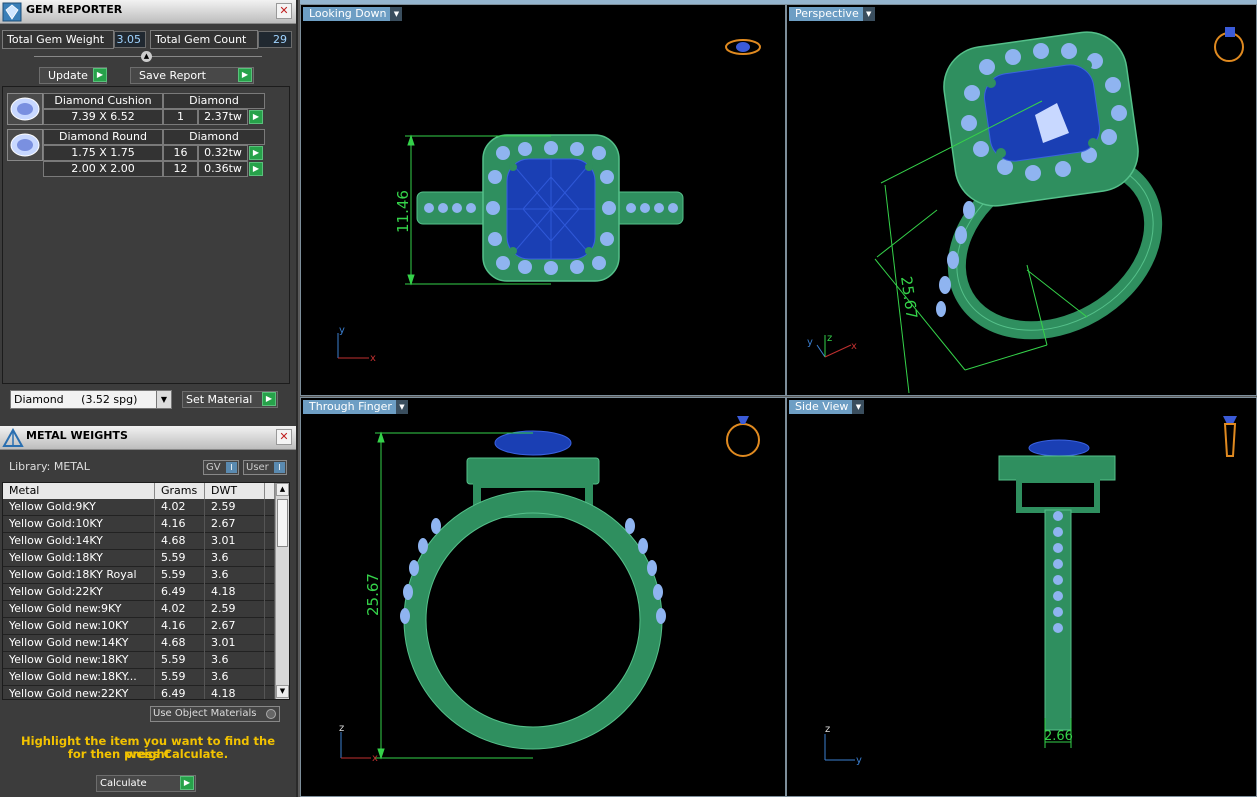 The image size is (1257, 797). Describe the element at coordinates (180, 491) in the screenshot. I see `column-header-grams: Grams` at that location.